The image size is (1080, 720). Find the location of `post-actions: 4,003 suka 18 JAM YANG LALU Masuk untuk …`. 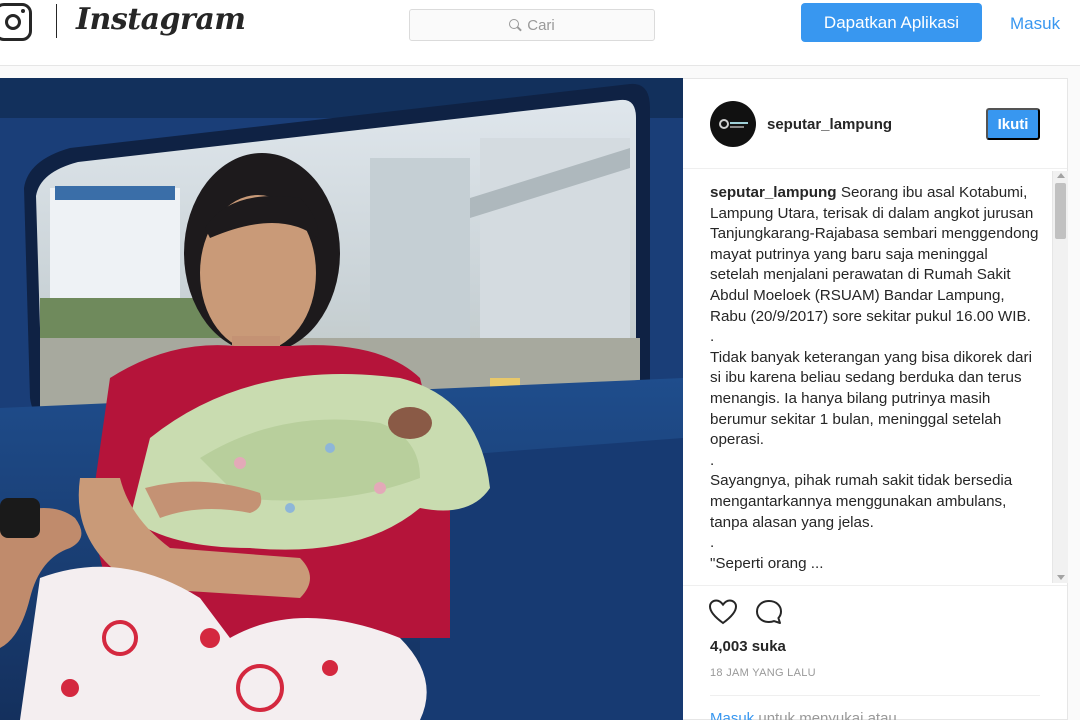

post-actions: 4,003 suka 18 JAM YANG LALU Masuk untuk … is located at coordinates (875, 652).